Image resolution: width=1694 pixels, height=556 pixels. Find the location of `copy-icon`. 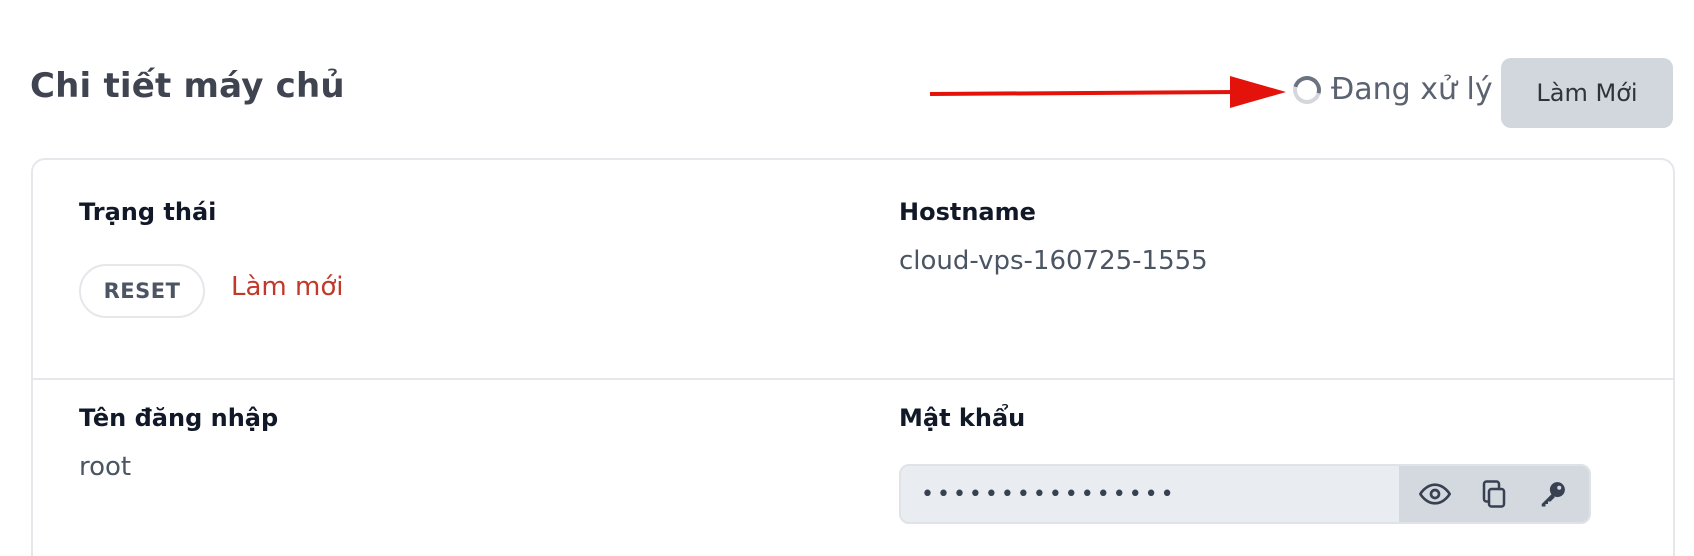

copy-icon is located at coordinates (1494, 494).